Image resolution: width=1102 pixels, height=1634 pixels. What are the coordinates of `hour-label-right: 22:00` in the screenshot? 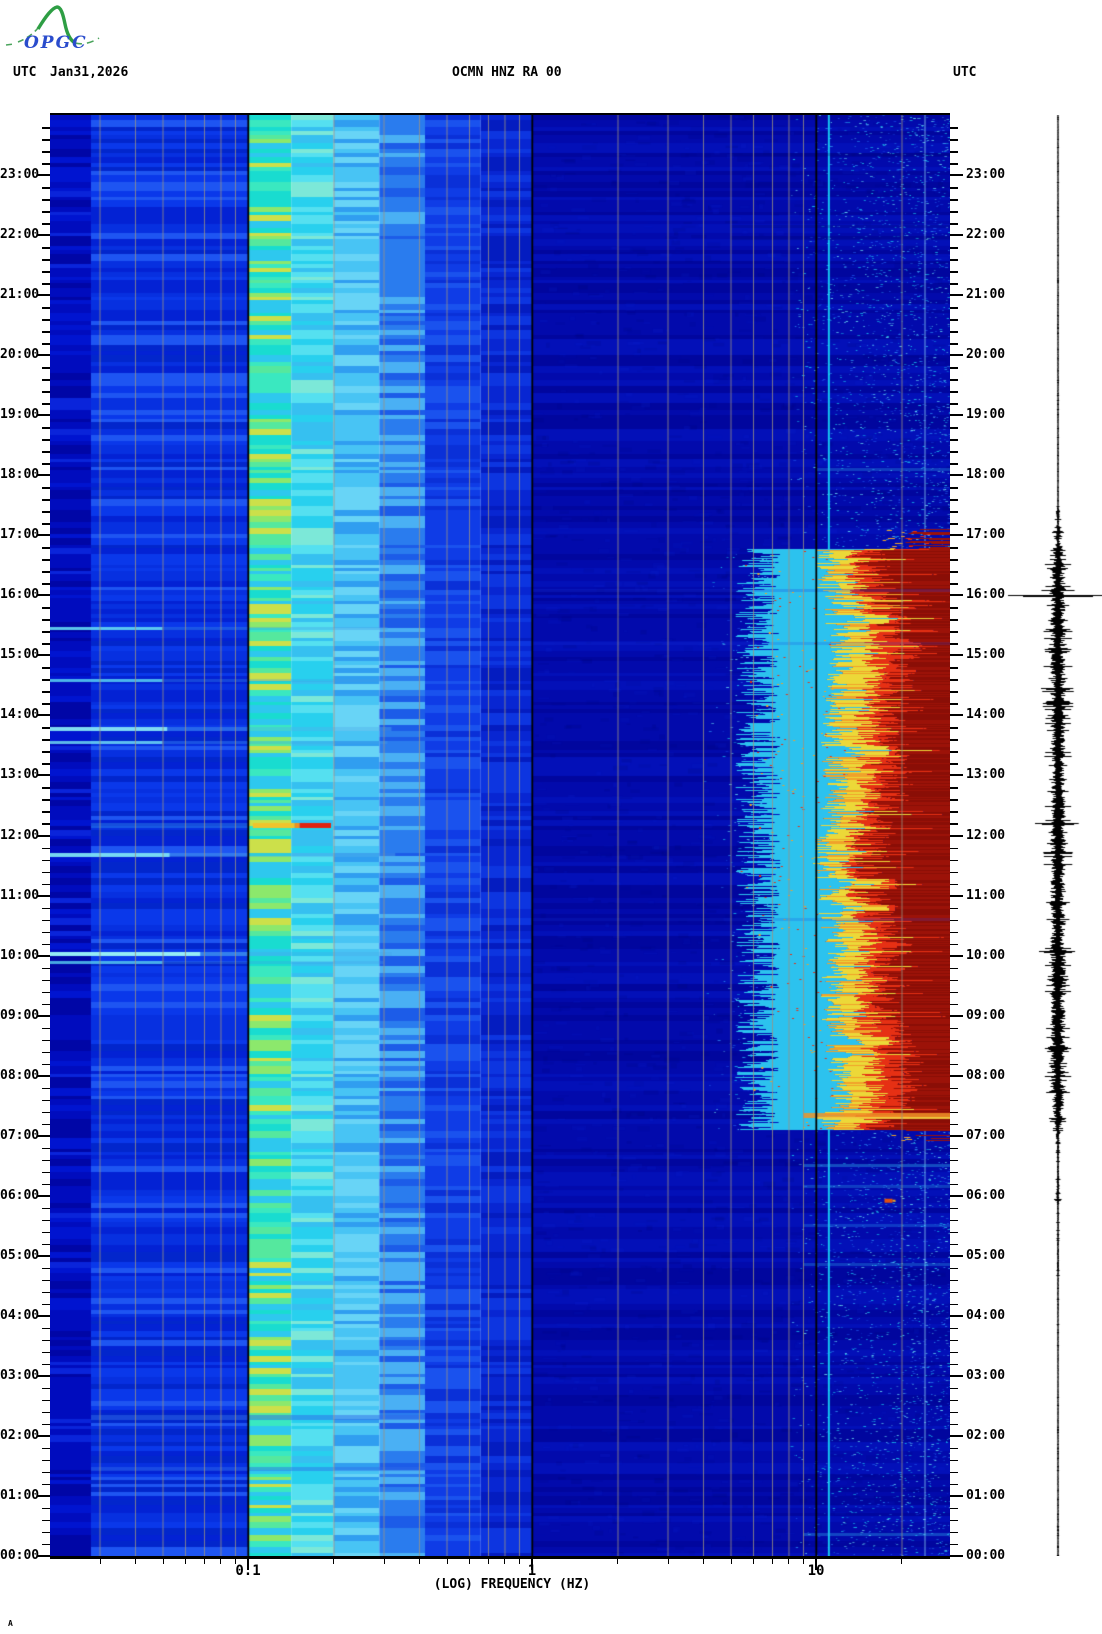 It's located at (986, 235).